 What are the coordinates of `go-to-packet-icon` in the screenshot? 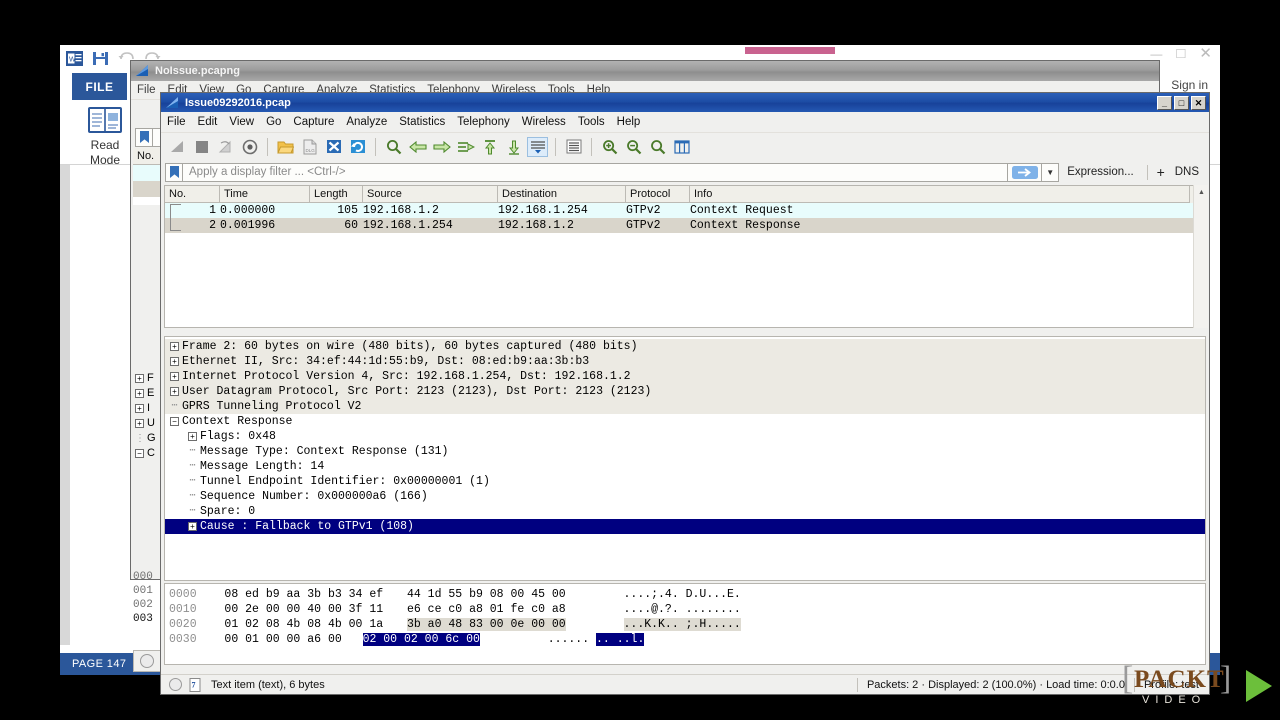 It's located at (465, 147).